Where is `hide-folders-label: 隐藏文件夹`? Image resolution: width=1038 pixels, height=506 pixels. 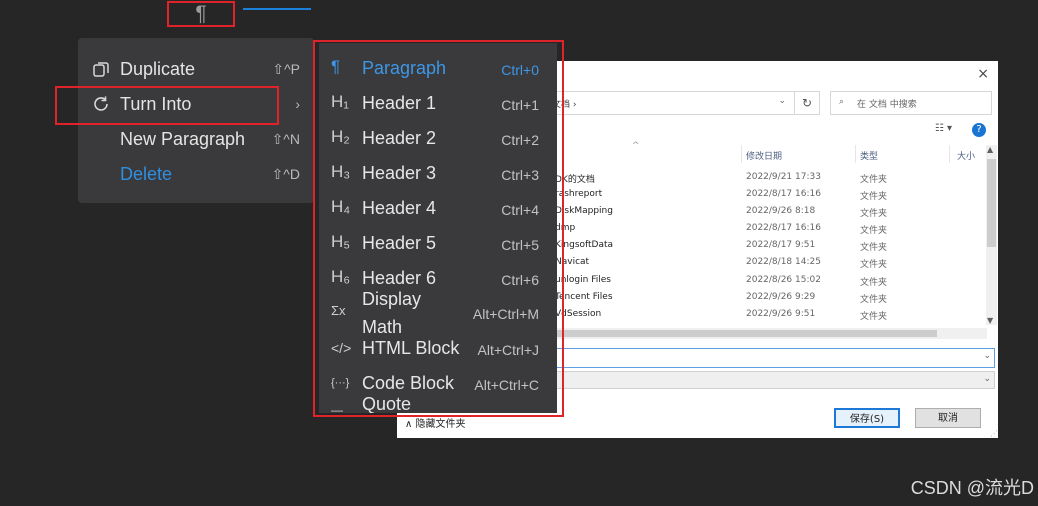
hide-folders-label: 隐藏文件夹 is located at coordinates (440, 424).